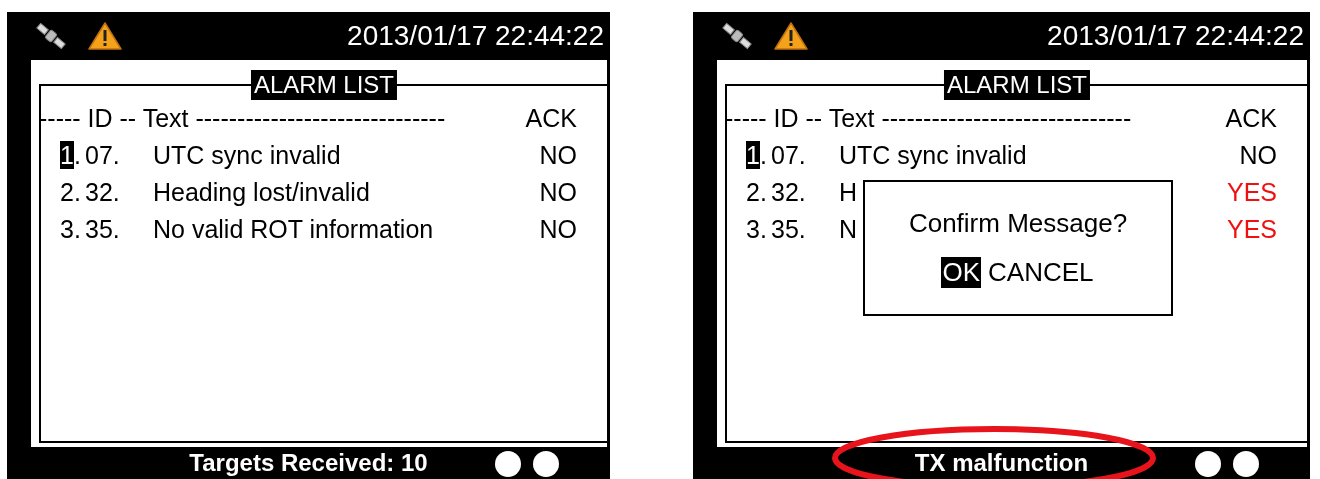 The image size is (1320, 479). I want to click on status-text: TX malfunction, so click(1001, 463).